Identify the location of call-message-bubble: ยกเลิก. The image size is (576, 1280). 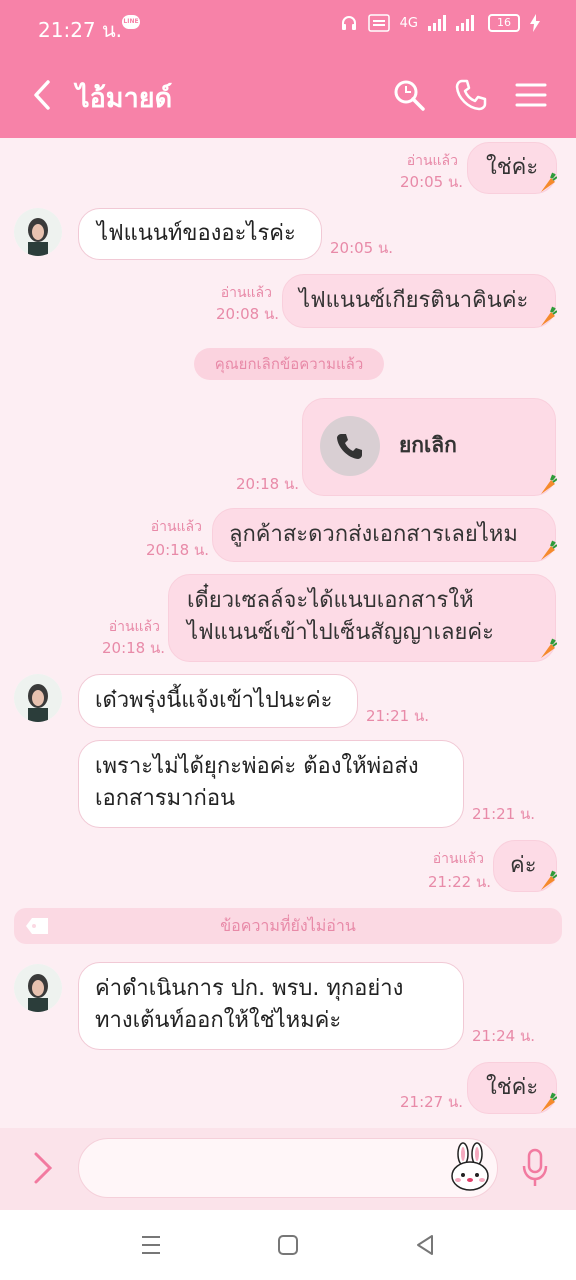
(429, 447).